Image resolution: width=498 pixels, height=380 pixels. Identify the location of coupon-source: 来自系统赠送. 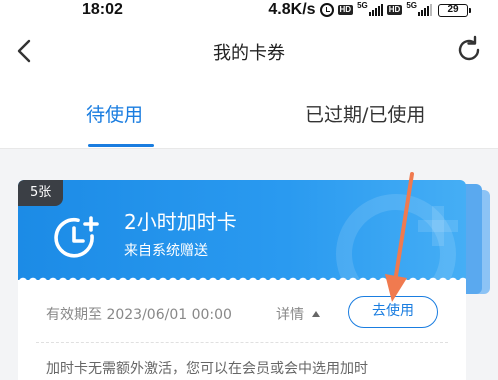
(166, 251).